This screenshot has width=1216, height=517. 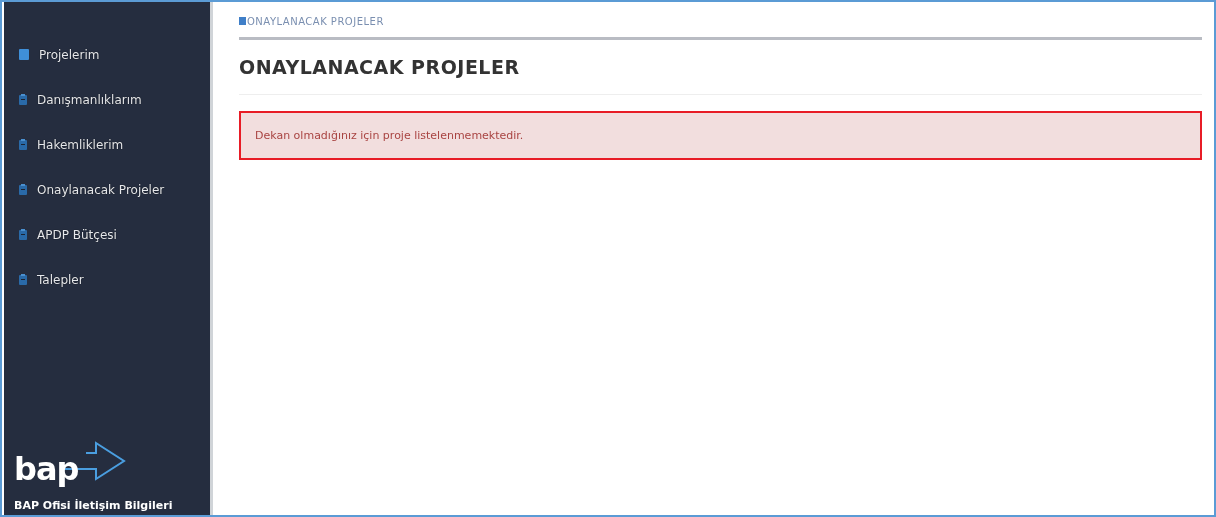 What do you see at coordinates (720, 67) in the screenshot?
I see `page-title: ONAYLANACAK PROJELER` at bounding box center [720, 67].